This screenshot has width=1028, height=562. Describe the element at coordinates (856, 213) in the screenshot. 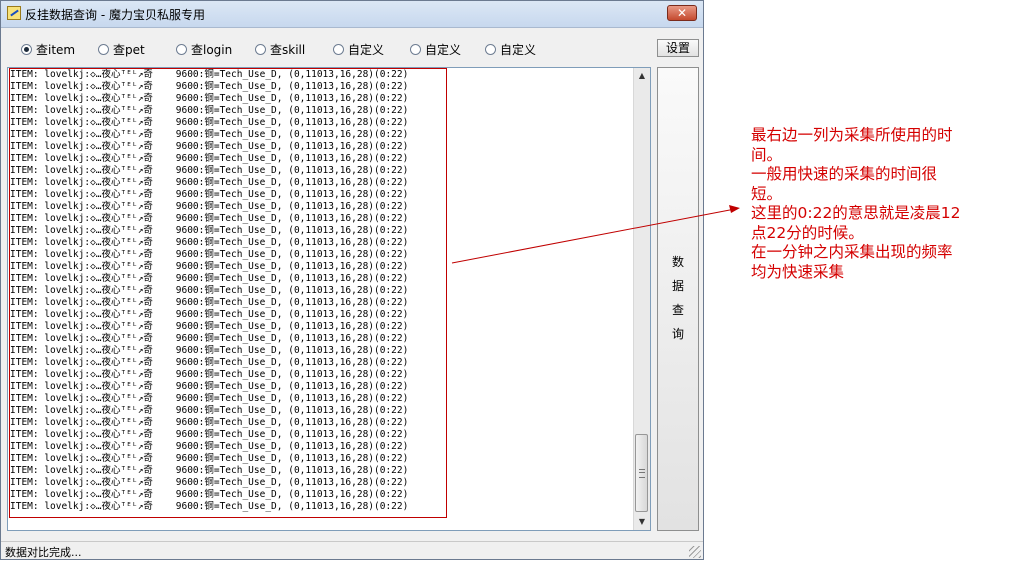

I see `note-line: 这里的0:22的意思就是凌晨12` at that location.